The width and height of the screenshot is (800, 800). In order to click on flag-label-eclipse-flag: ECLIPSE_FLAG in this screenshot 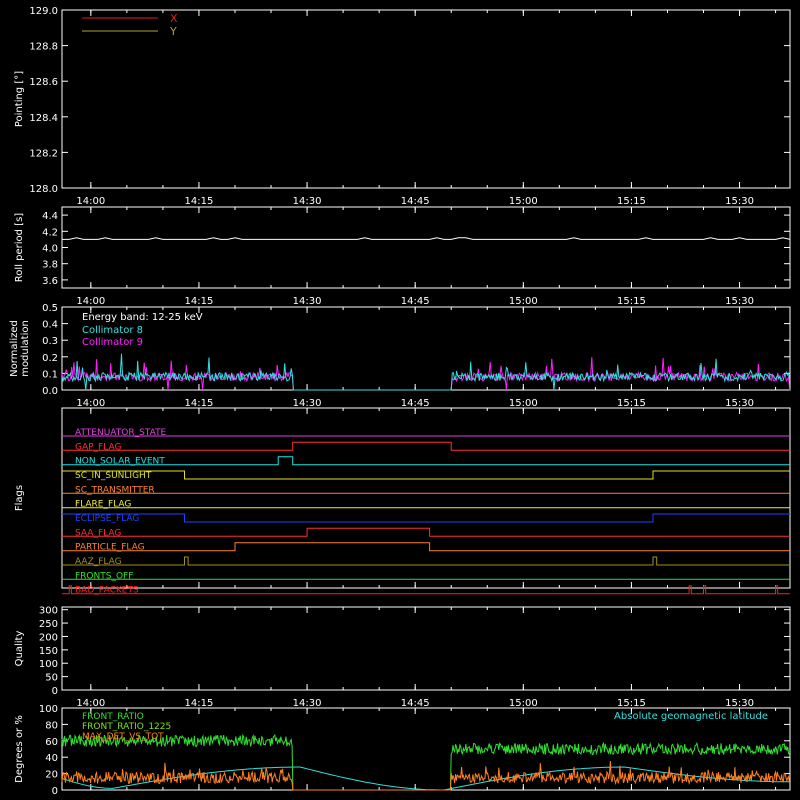, I will do `click(107, 519)`.